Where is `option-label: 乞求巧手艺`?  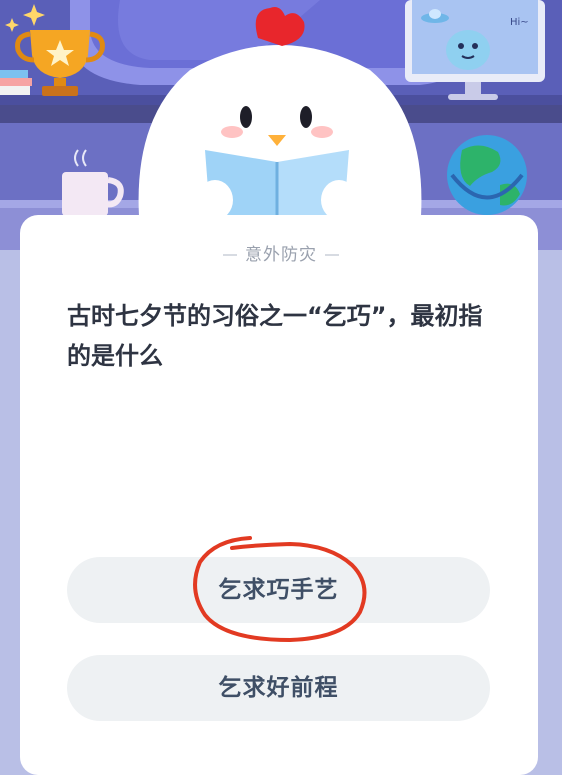
option-label: 乞求巧手艺 is located at coordinates (278, 590).